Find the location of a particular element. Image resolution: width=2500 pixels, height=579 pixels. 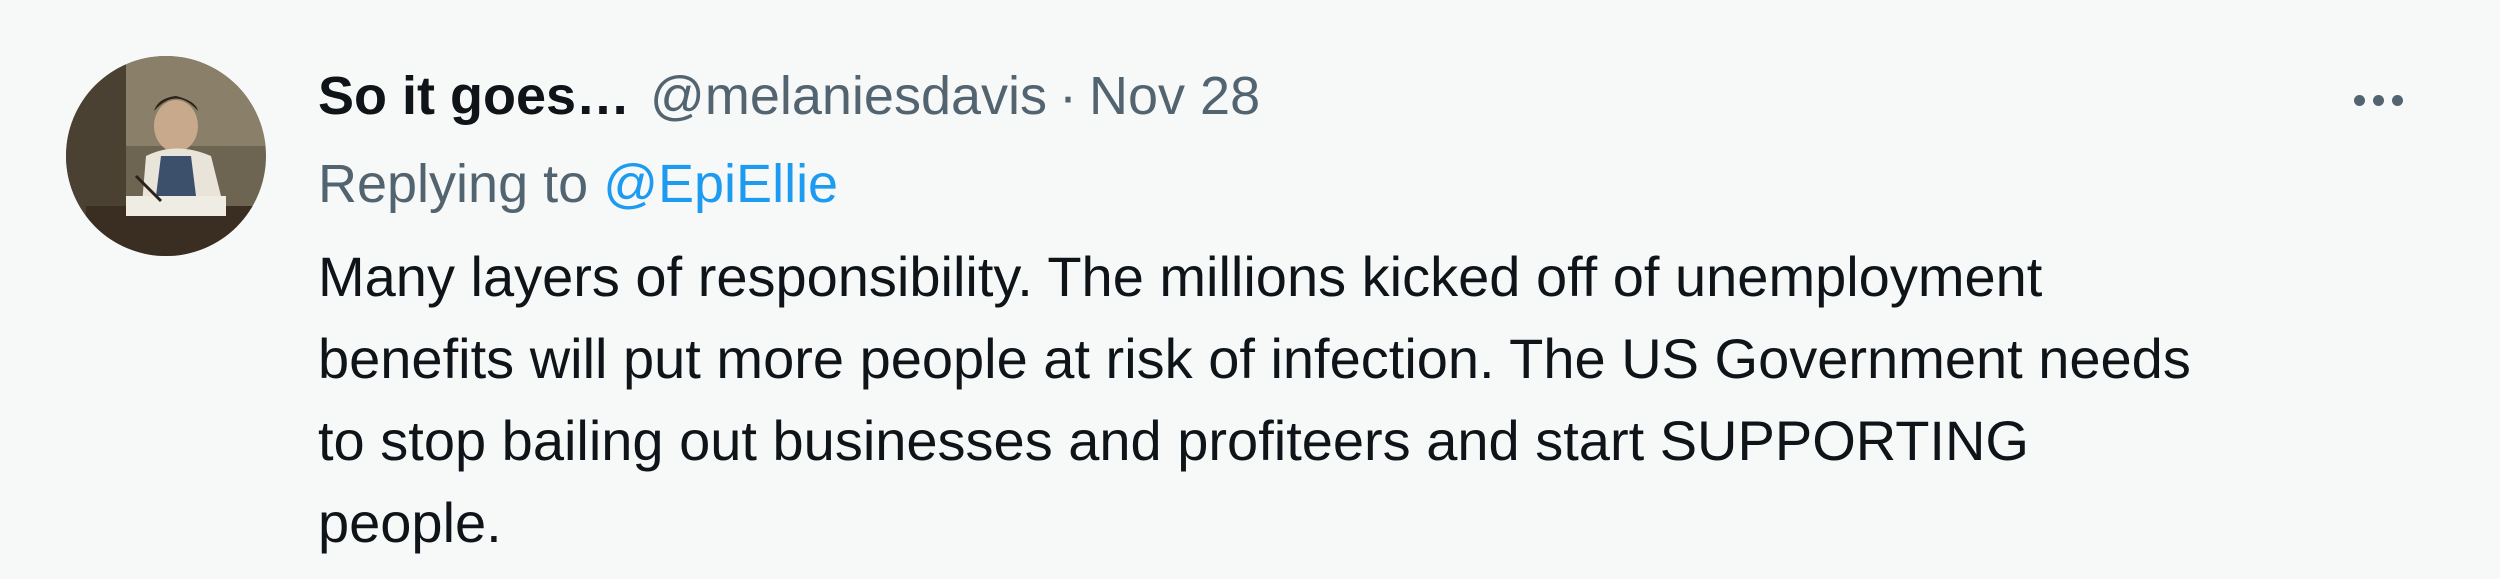

avatar is located at coordinates (166, 156).